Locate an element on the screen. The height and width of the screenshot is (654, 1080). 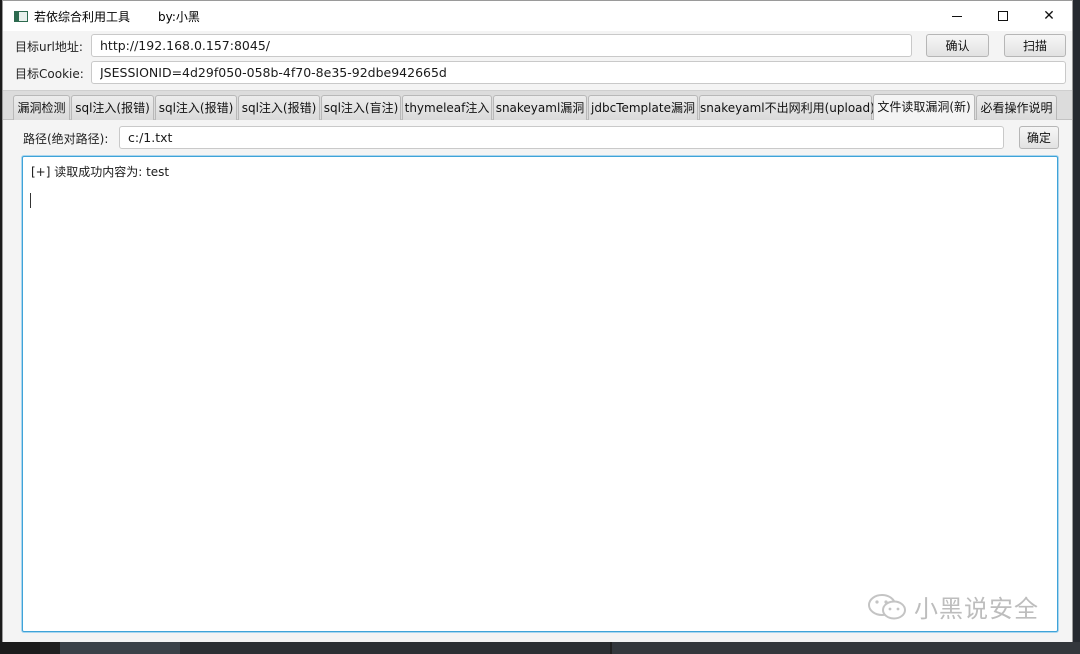
watermark-text: 小黑说安全 is located at coordinates (976, 609).